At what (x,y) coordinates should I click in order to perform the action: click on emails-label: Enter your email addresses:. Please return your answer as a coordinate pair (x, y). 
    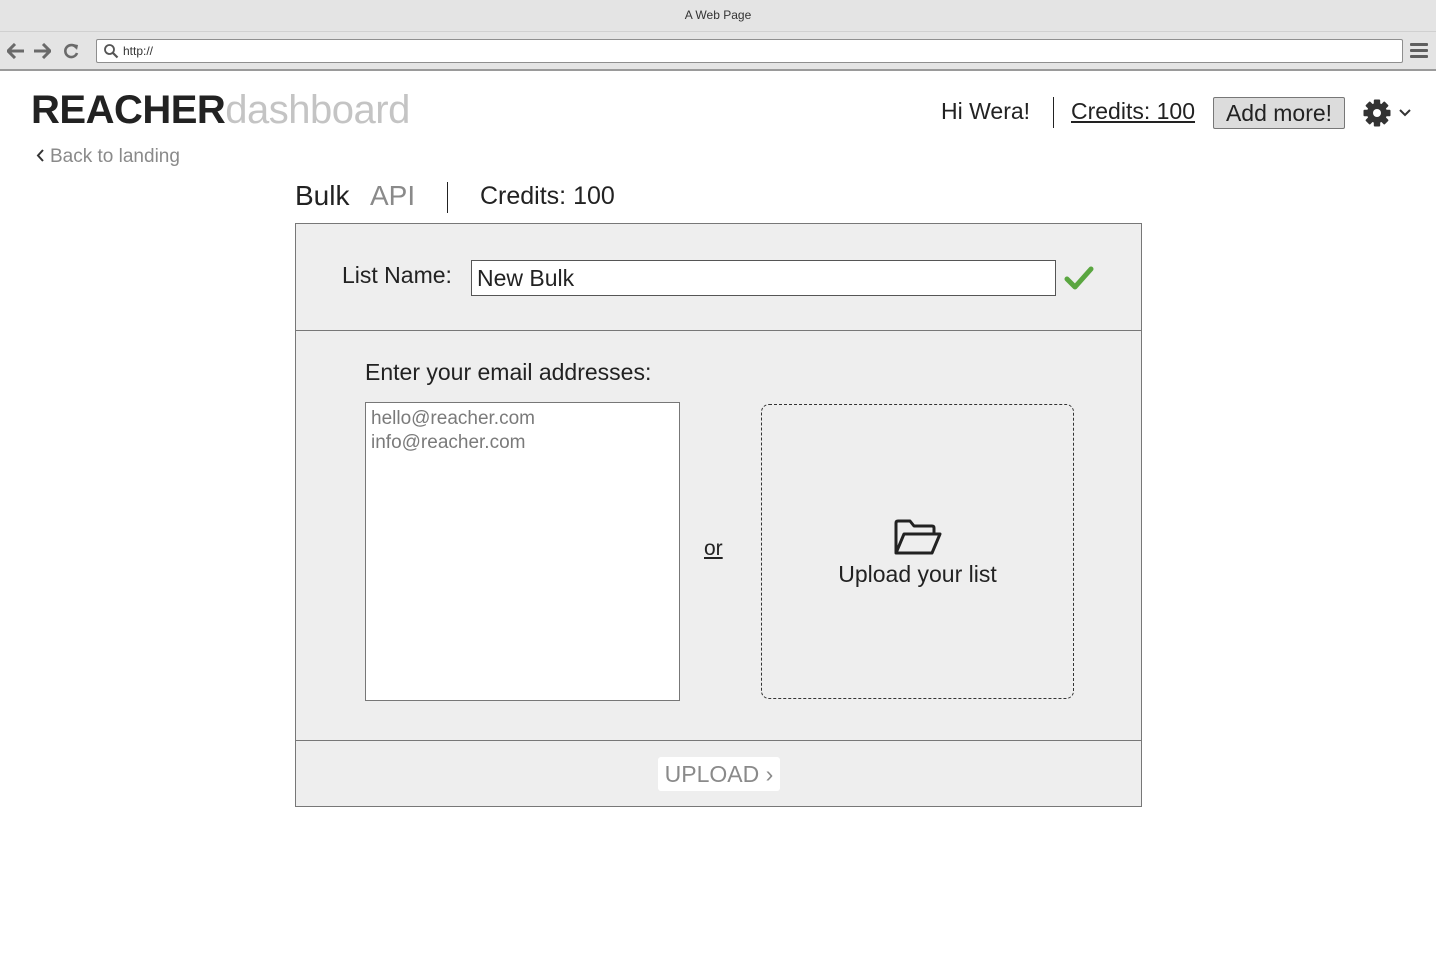
    Looking at the image, I should click on (508, 372).